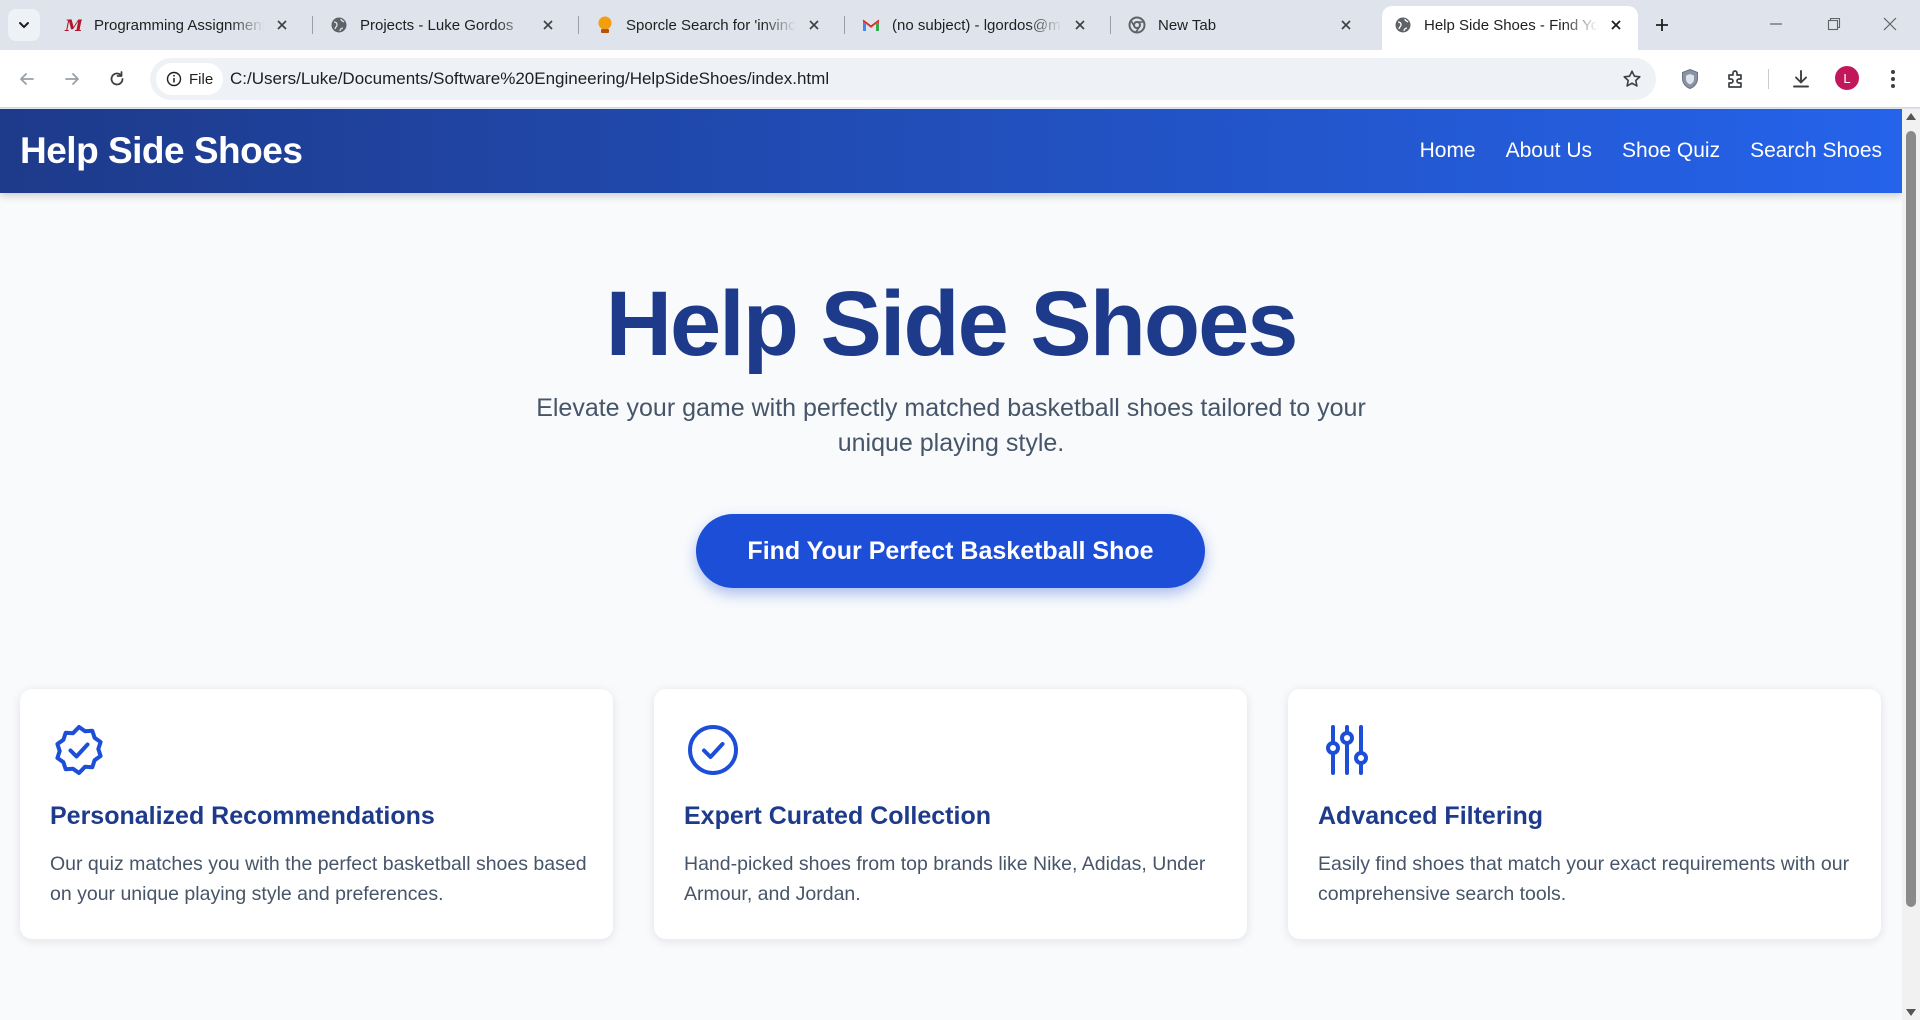 The height and width of the screenshot is (1020, 1920). What do you see at coordinates (437, 25) in the screenshot?
I see `tab-title: Projects - Luke Gordos` at bounding box center [437, 25].